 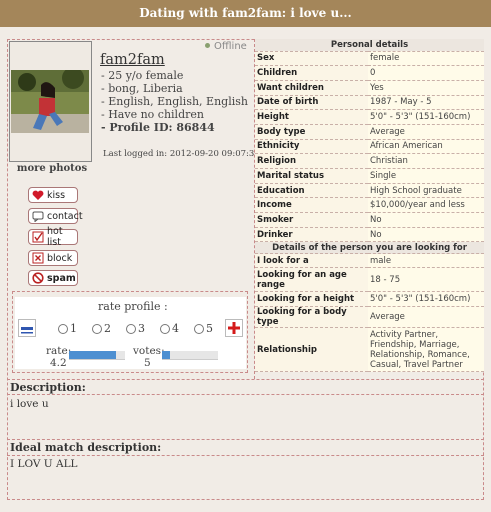 I want to click on detail-row: Marital status Single, so click(x=369, y=176).